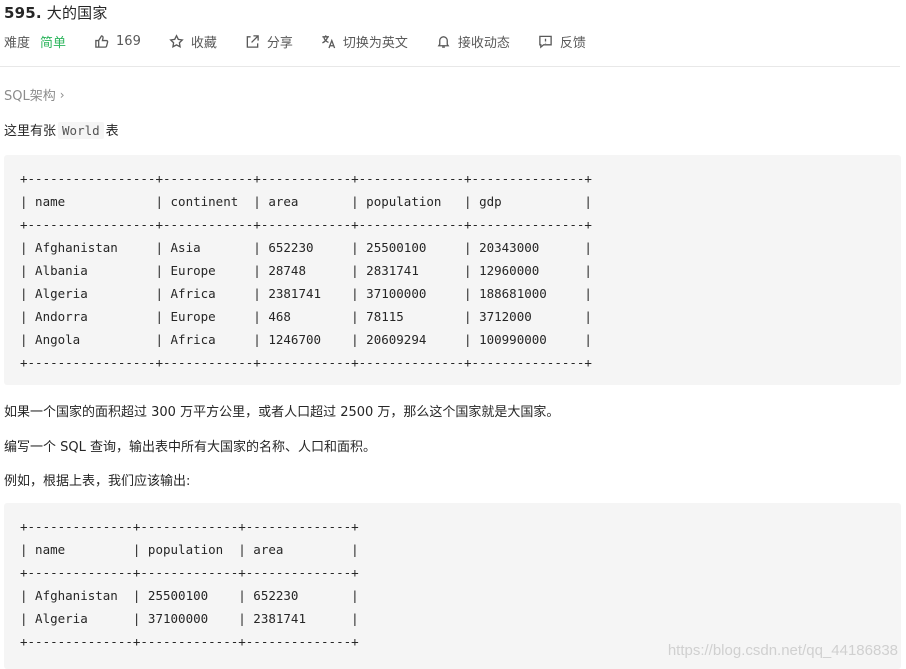  Describe the element at coordinates (112, 131) in the screenshot. I see `intro-suffix: 表` at that location.